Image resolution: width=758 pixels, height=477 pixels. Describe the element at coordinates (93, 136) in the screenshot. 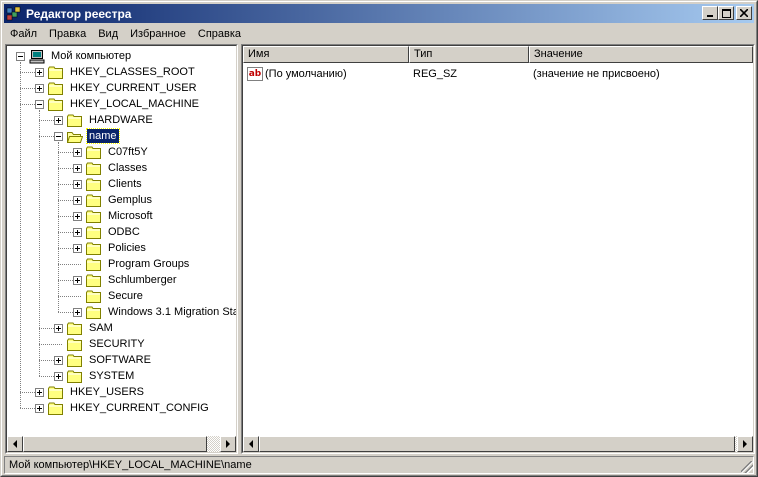

I see `tree-item: name` at that location.